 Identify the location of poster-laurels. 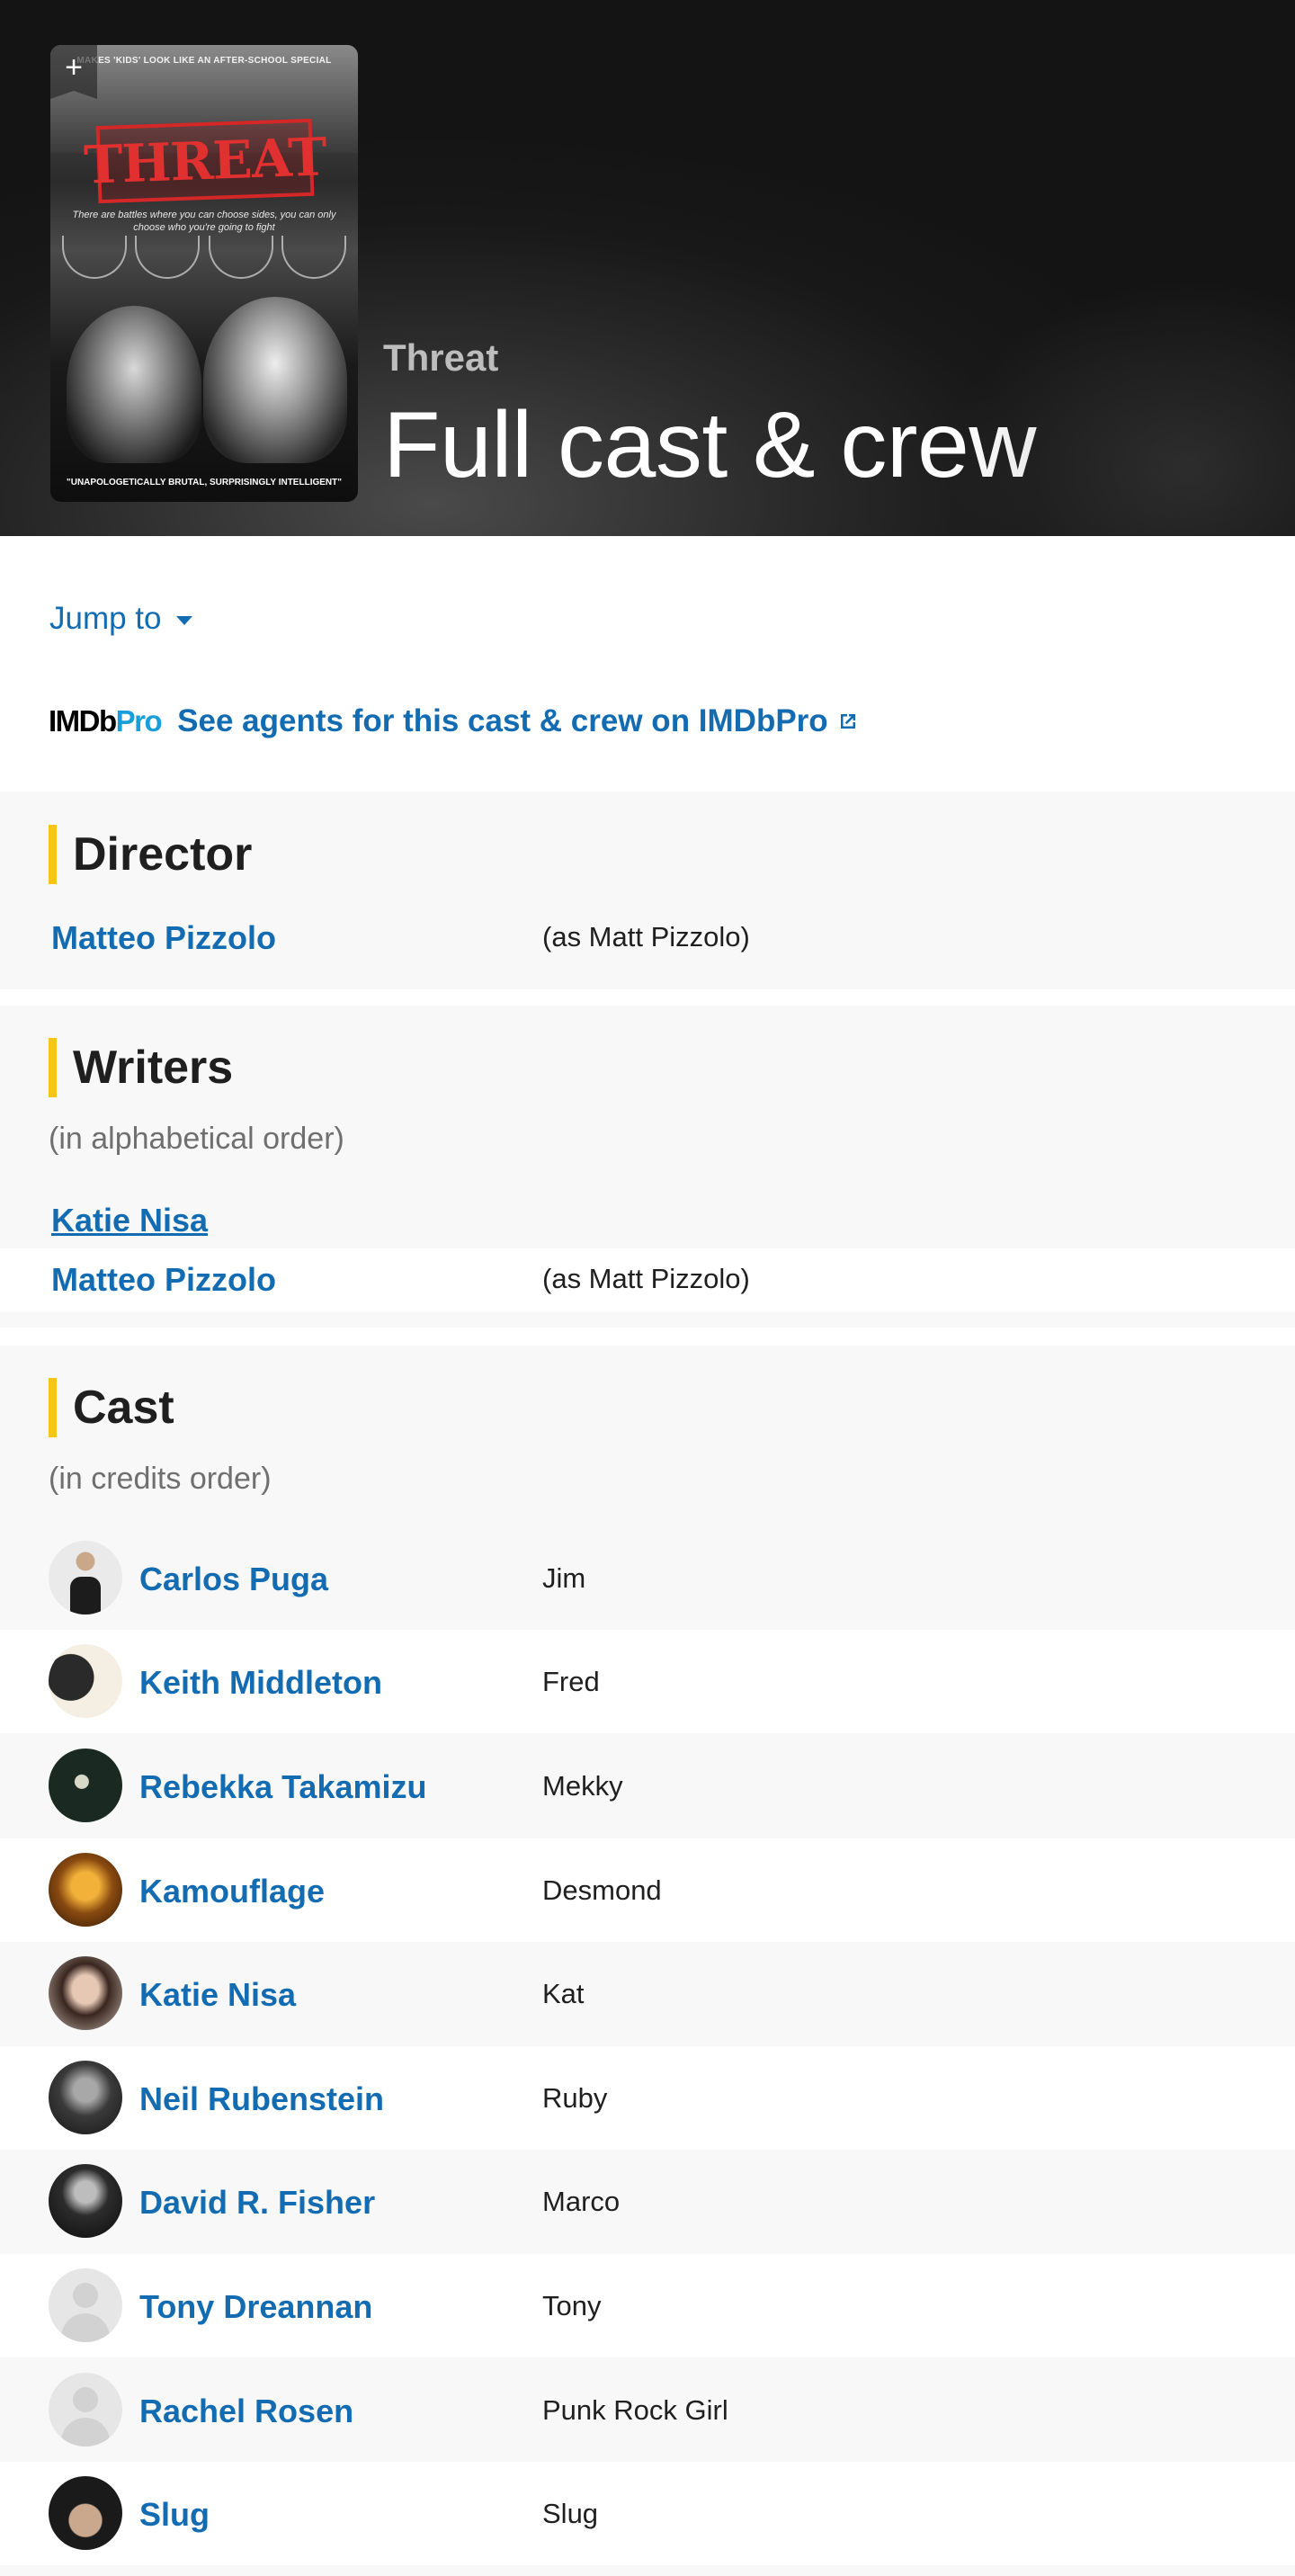
(204, 257).